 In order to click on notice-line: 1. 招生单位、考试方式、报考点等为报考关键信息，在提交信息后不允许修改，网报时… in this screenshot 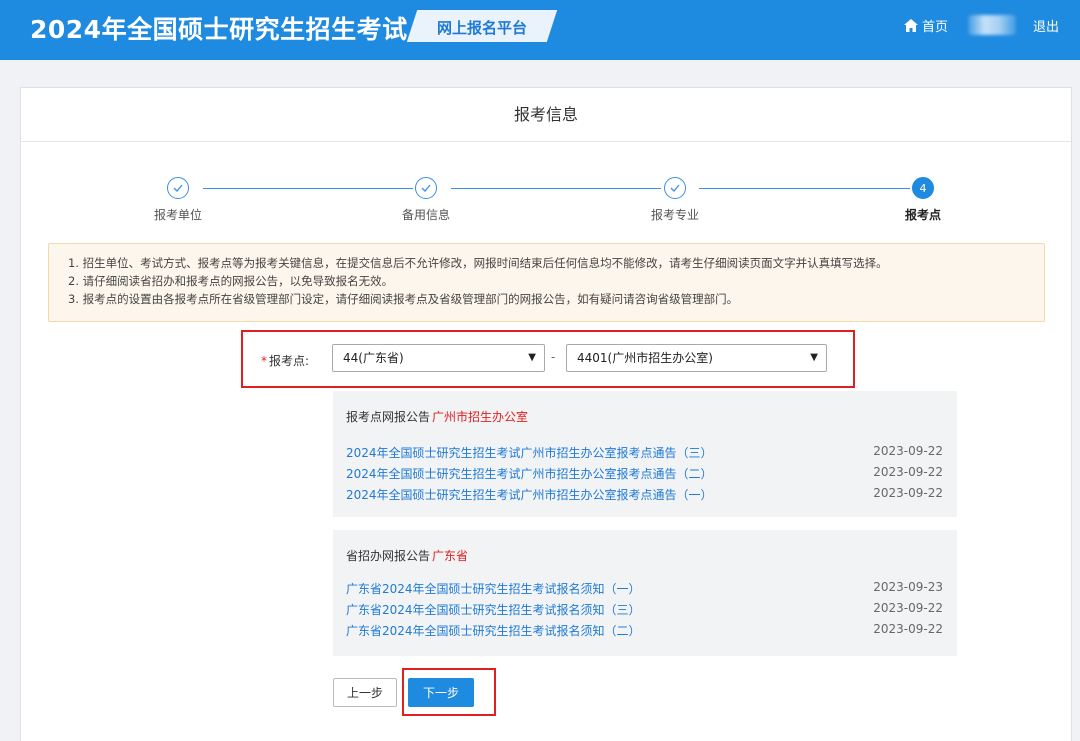, I will do `click(478, 263)`.